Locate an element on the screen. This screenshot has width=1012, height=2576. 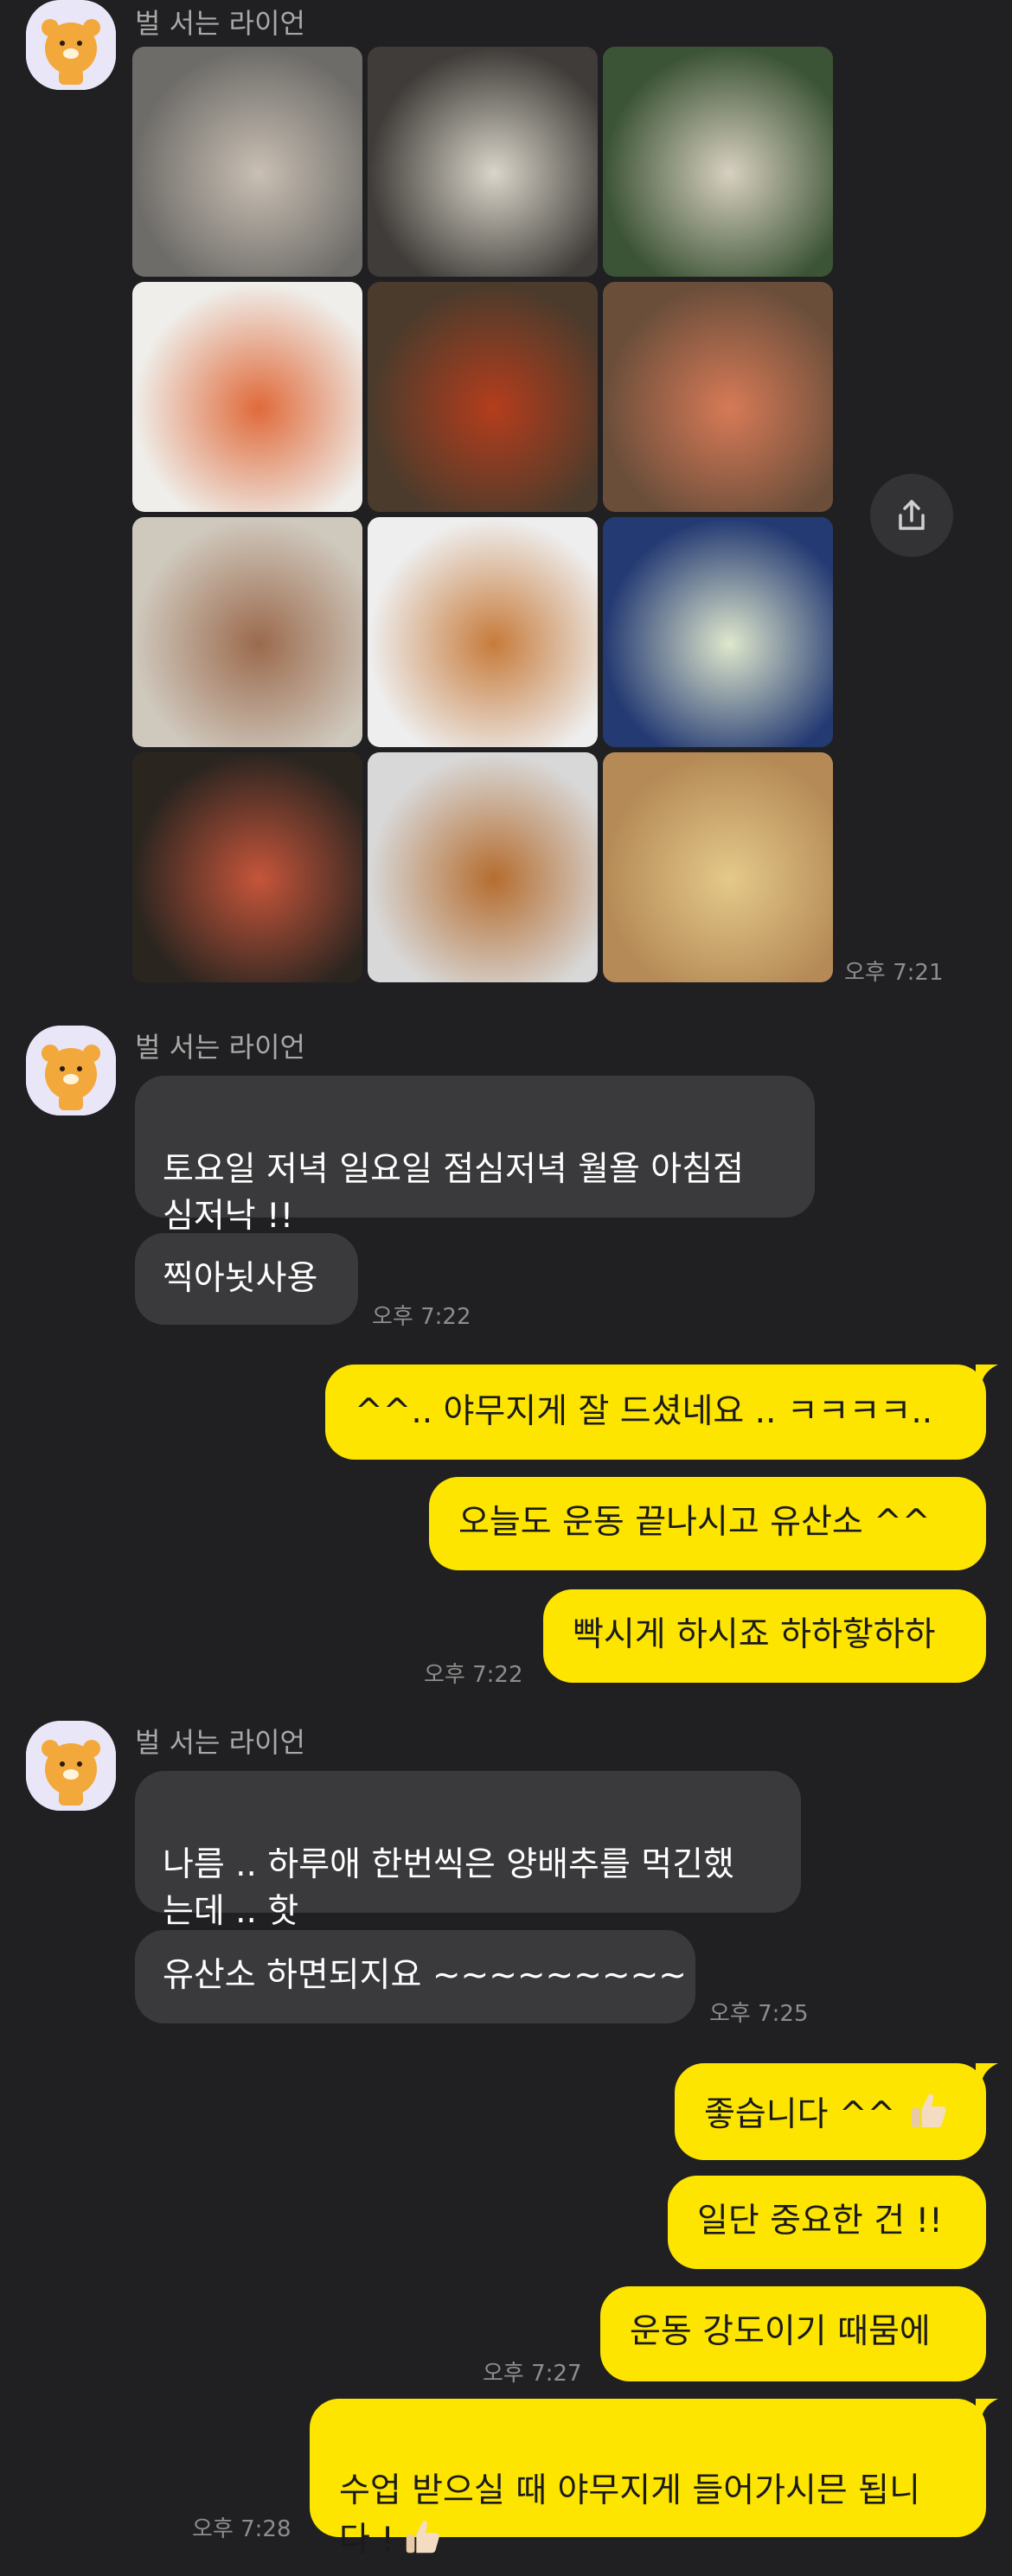
message-text: 오늘도 운동 끝나시고 유산소 ^^ is located at coordinates (695, 1523).